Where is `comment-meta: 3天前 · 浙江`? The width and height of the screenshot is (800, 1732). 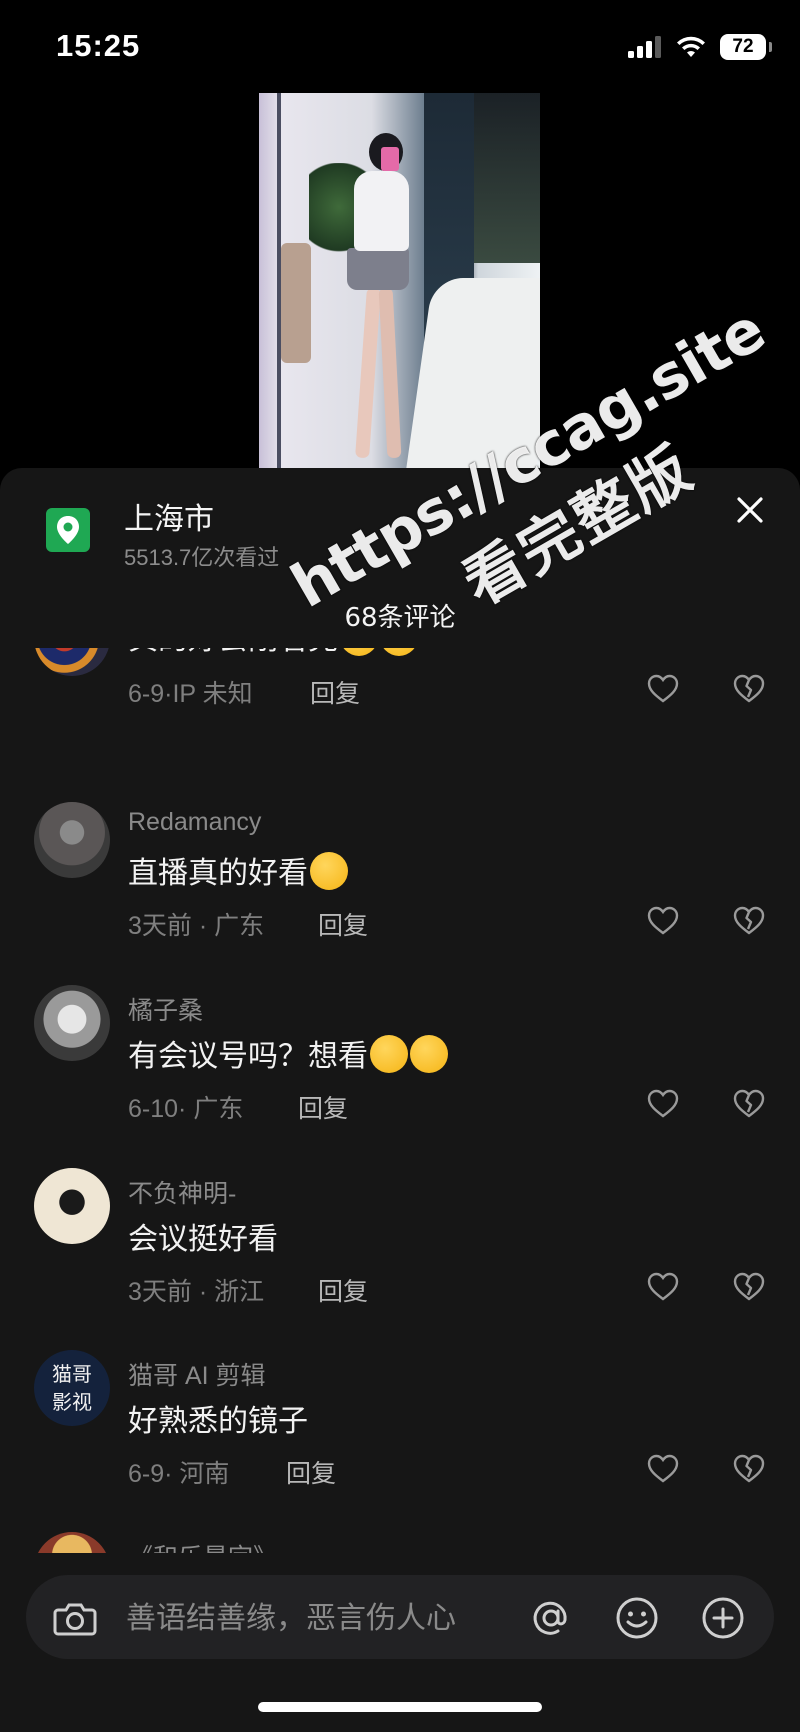
comment-meta: 3天前 · 浙江 is located at coordinates (196, 1292).